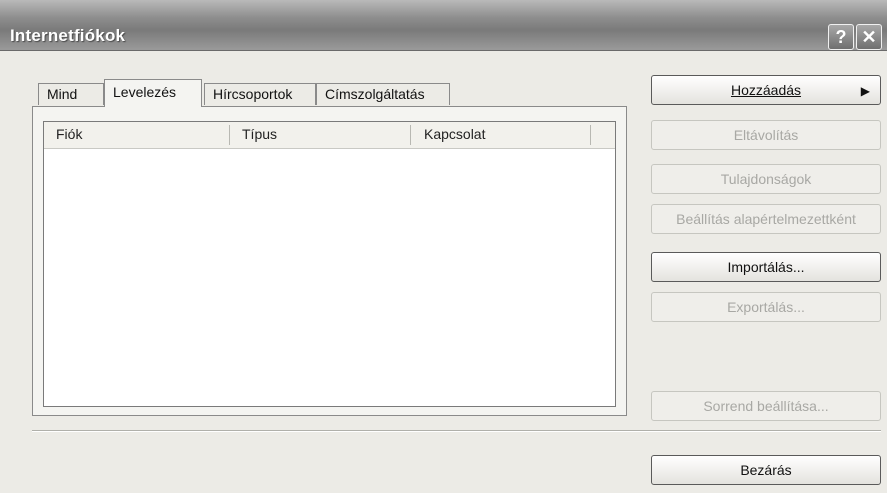  Describe the element at coordinates (259, 134) in the screenshot. I see `column-type: Típus` at that location.